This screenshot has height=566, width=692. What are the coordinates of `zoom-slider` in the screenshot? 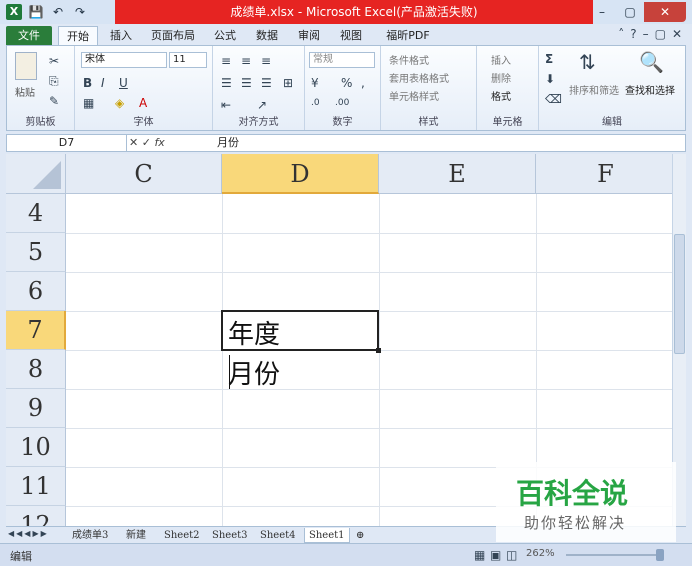 It's located at (614, 555).